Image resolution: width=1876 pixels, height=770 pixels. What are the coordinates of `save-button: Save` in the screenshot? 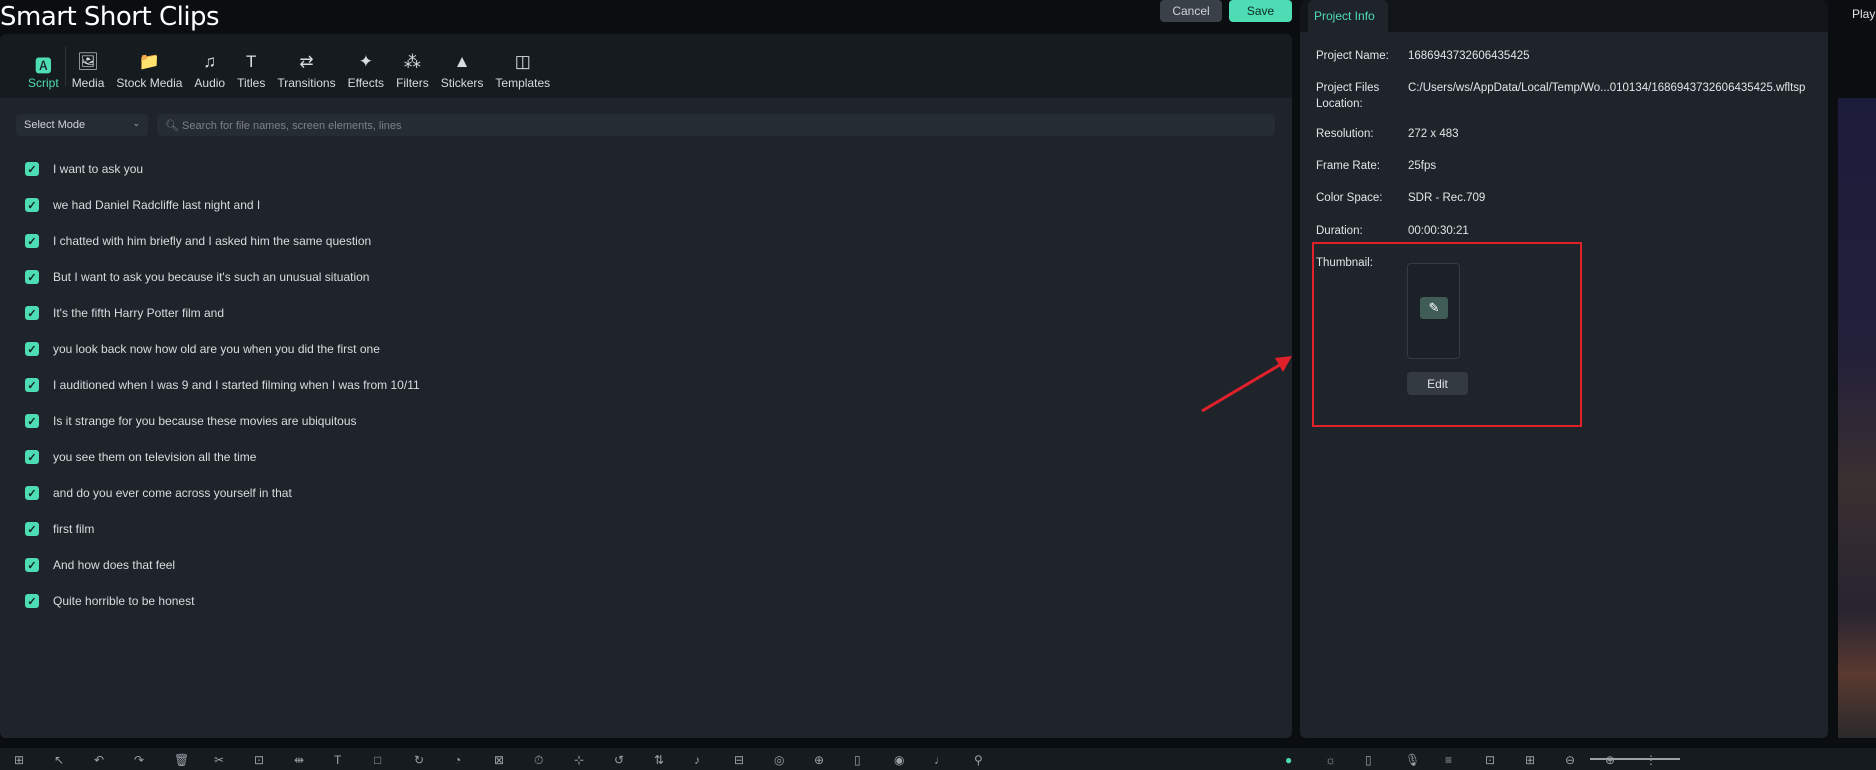 It's located at (1260, 11).